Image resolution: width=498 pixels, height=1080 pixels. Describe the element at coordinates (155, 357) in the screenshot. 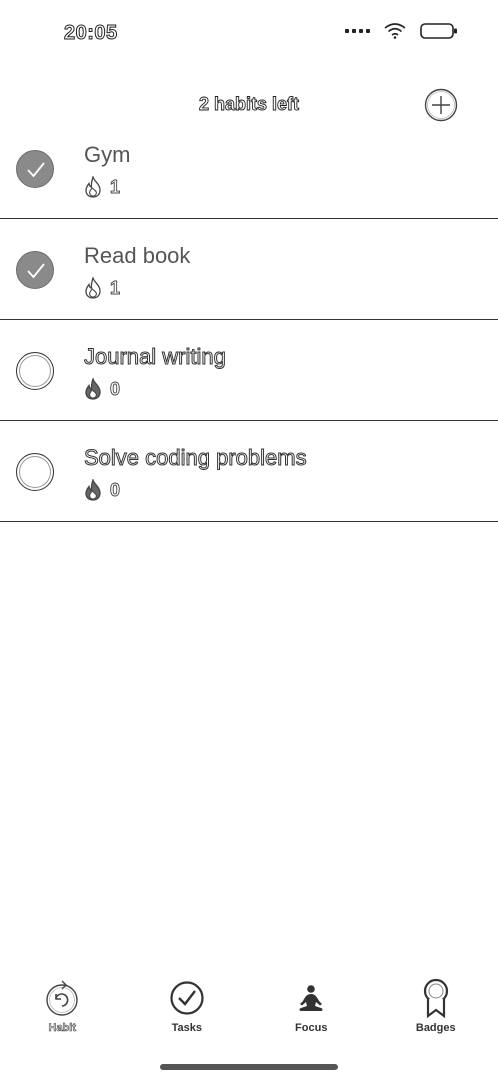

I see `habit-name: Journal writing` at that location.